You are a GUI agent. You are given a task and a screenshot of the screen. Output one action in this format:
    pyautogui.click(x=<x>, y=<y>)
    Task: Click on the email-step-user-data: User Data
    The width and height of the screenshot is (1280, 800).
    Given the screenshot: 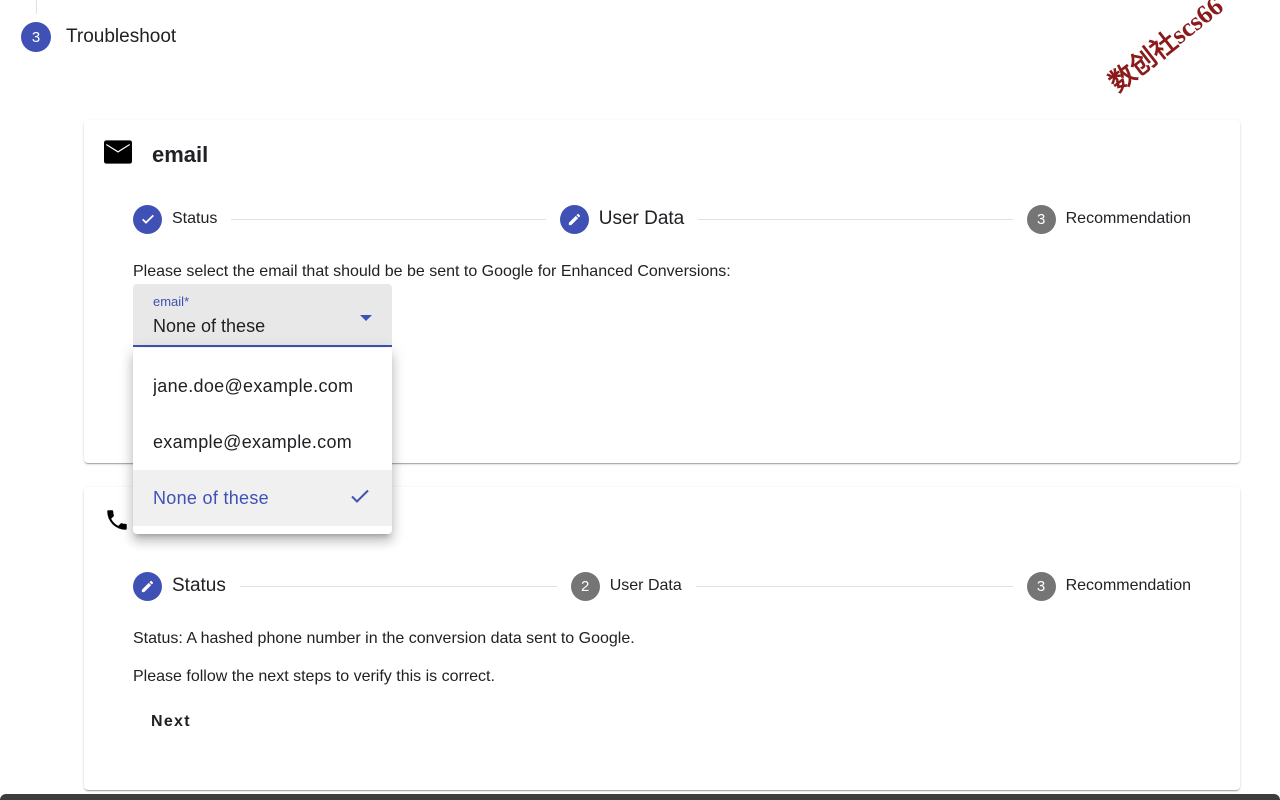 What is the action you would take?
    pyautogui.click(x=622, y=219)
    